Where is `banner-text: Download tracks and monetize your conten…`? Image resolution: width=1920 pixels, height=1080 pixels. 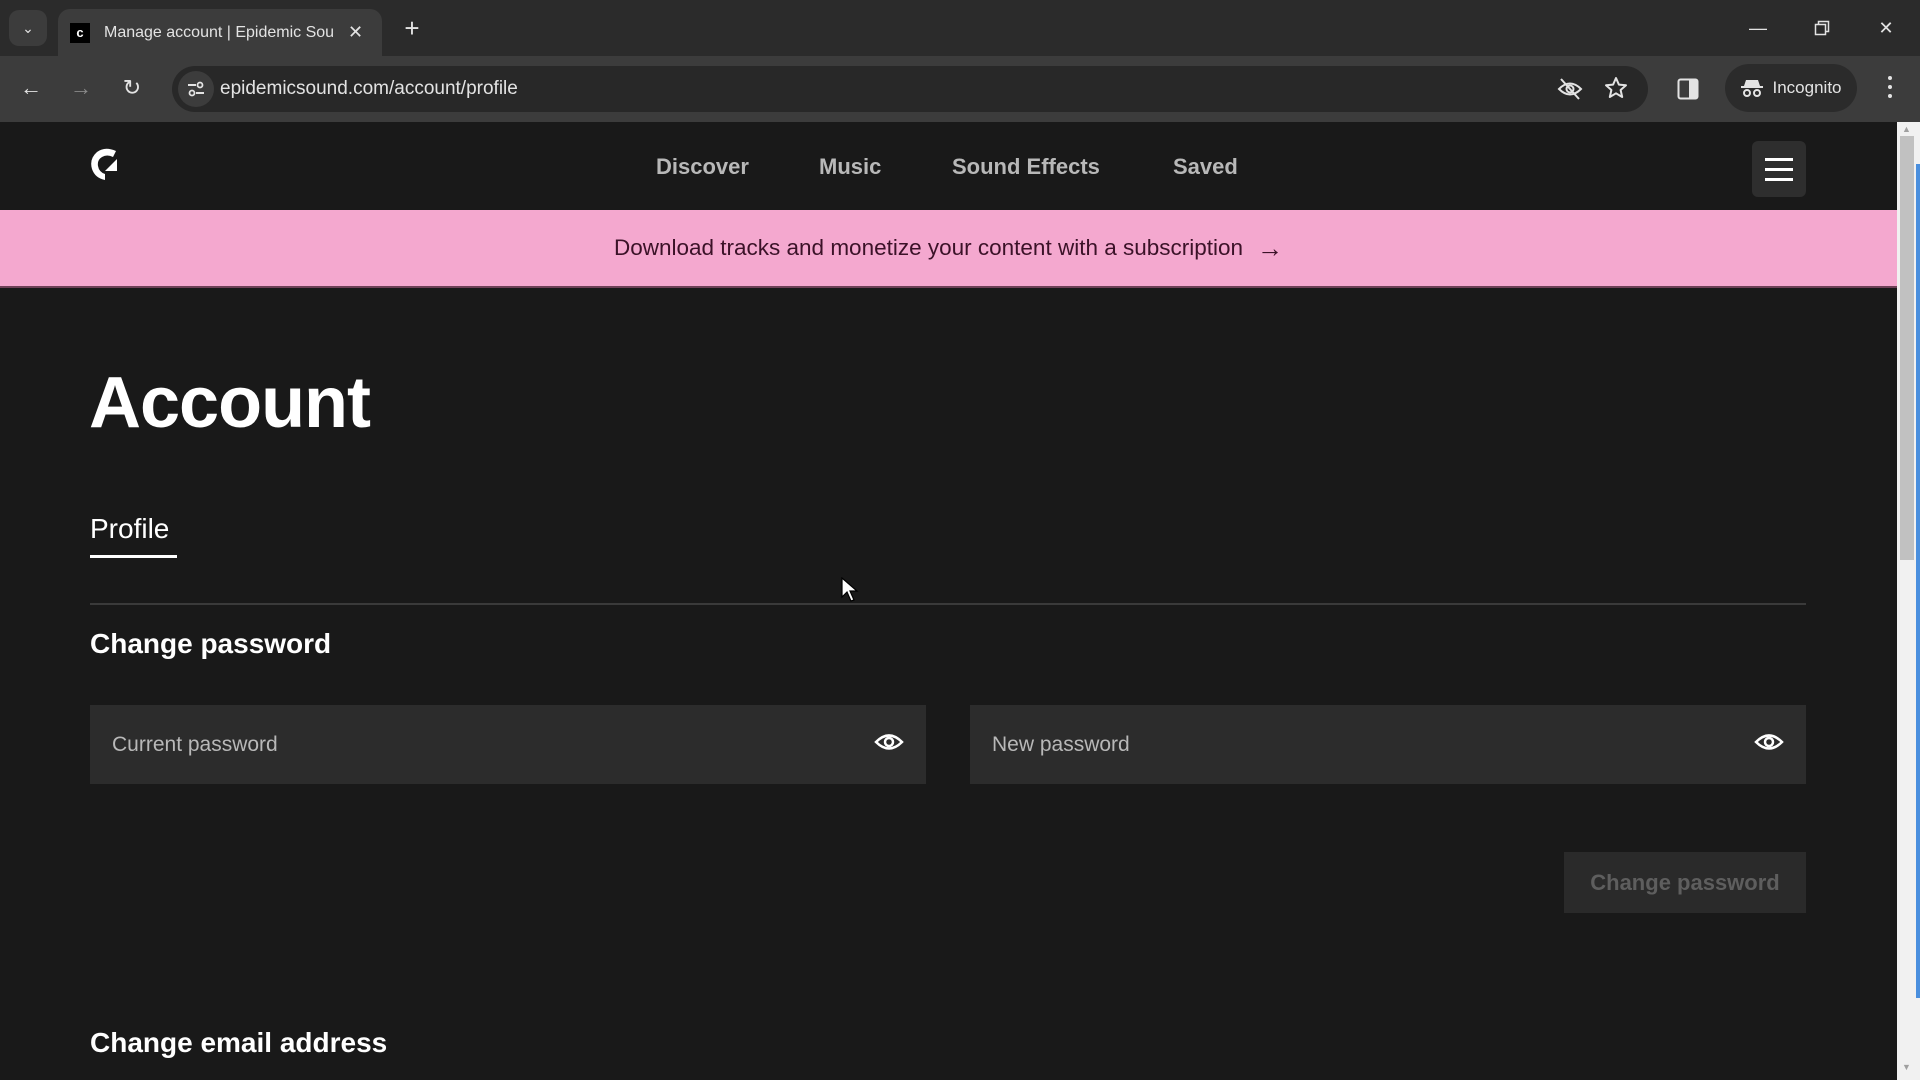 banner-text: Download tracks and monetize your conten… is located at coordinates (928, 247).